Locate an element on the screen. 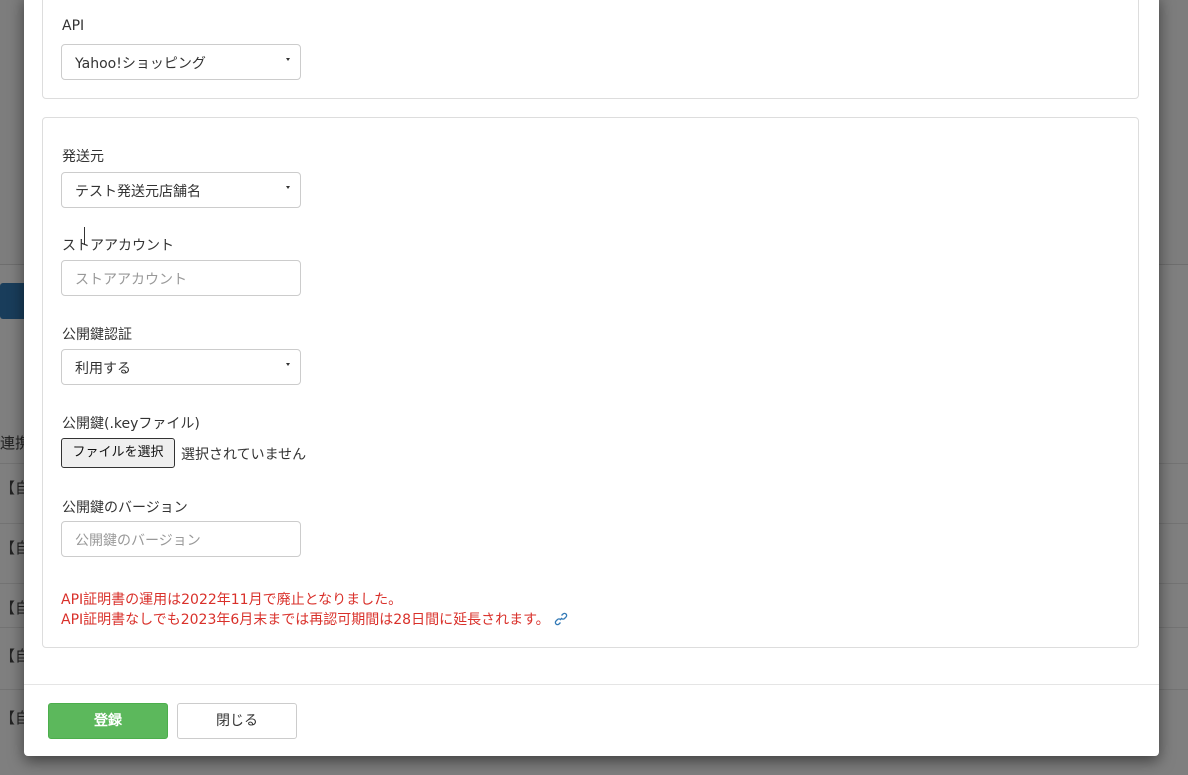  store-account-placeholder: ストアアカウント is located at coordinates (131, 280).